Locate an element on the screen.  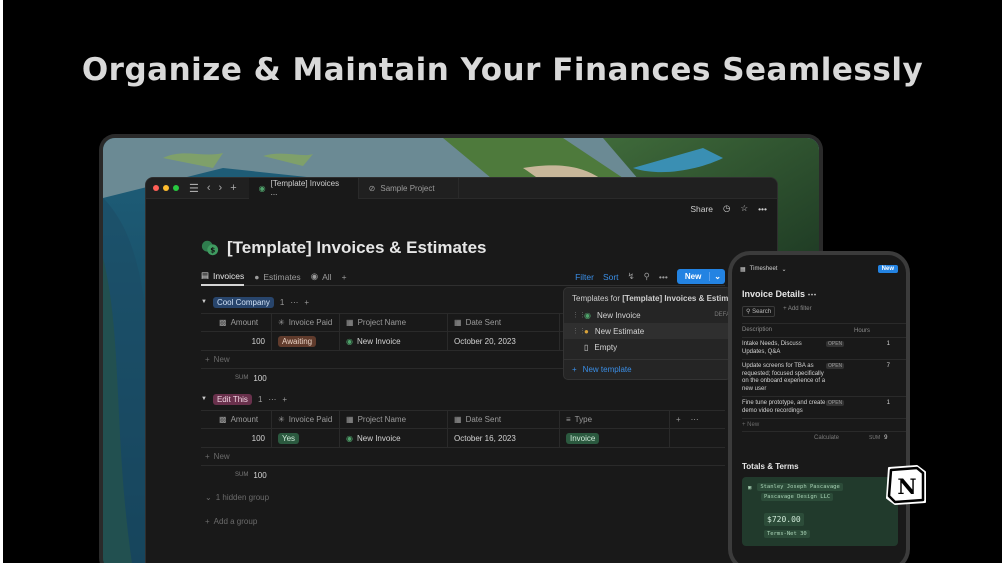
forward-icon: › is located at coordinates (221, 188).